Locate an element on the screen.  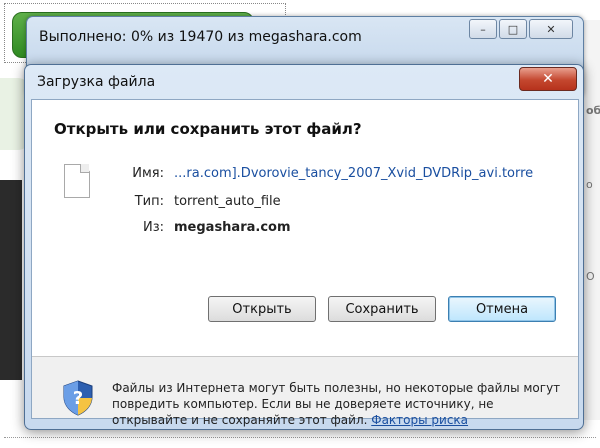
cancel-button: Отмена is located at coordinates (502, 309).